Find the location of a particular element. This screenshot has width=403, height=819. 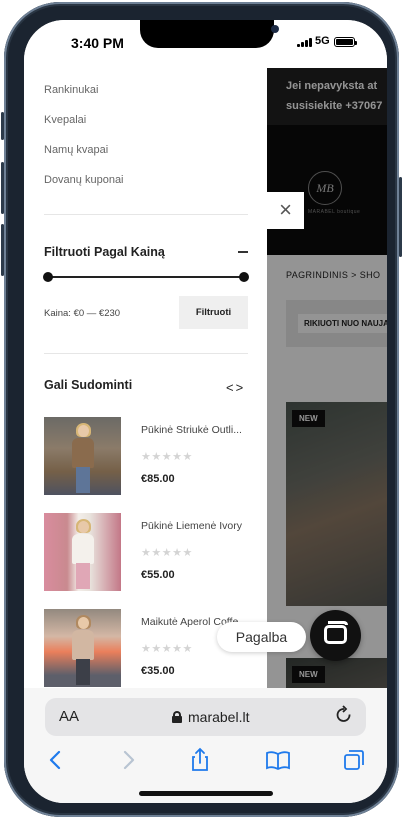

filter-button: Filtruoti is located at coordinates (213, 312).